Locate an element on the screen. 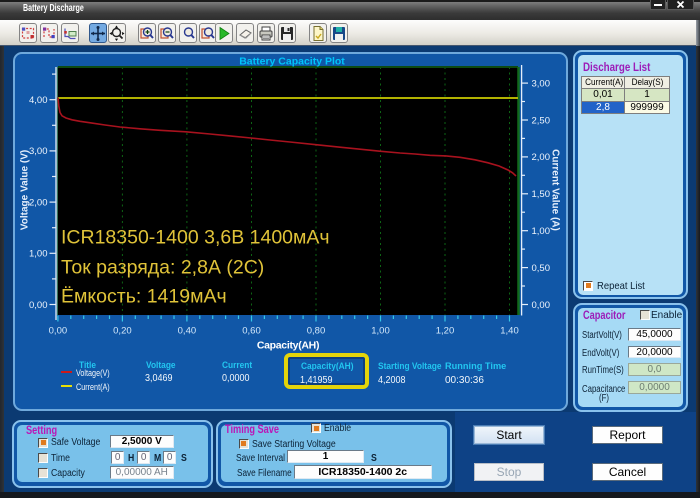  svg-text: ICR18350-1400 3,6В 1400мАч is located at coordinates (195, 238).